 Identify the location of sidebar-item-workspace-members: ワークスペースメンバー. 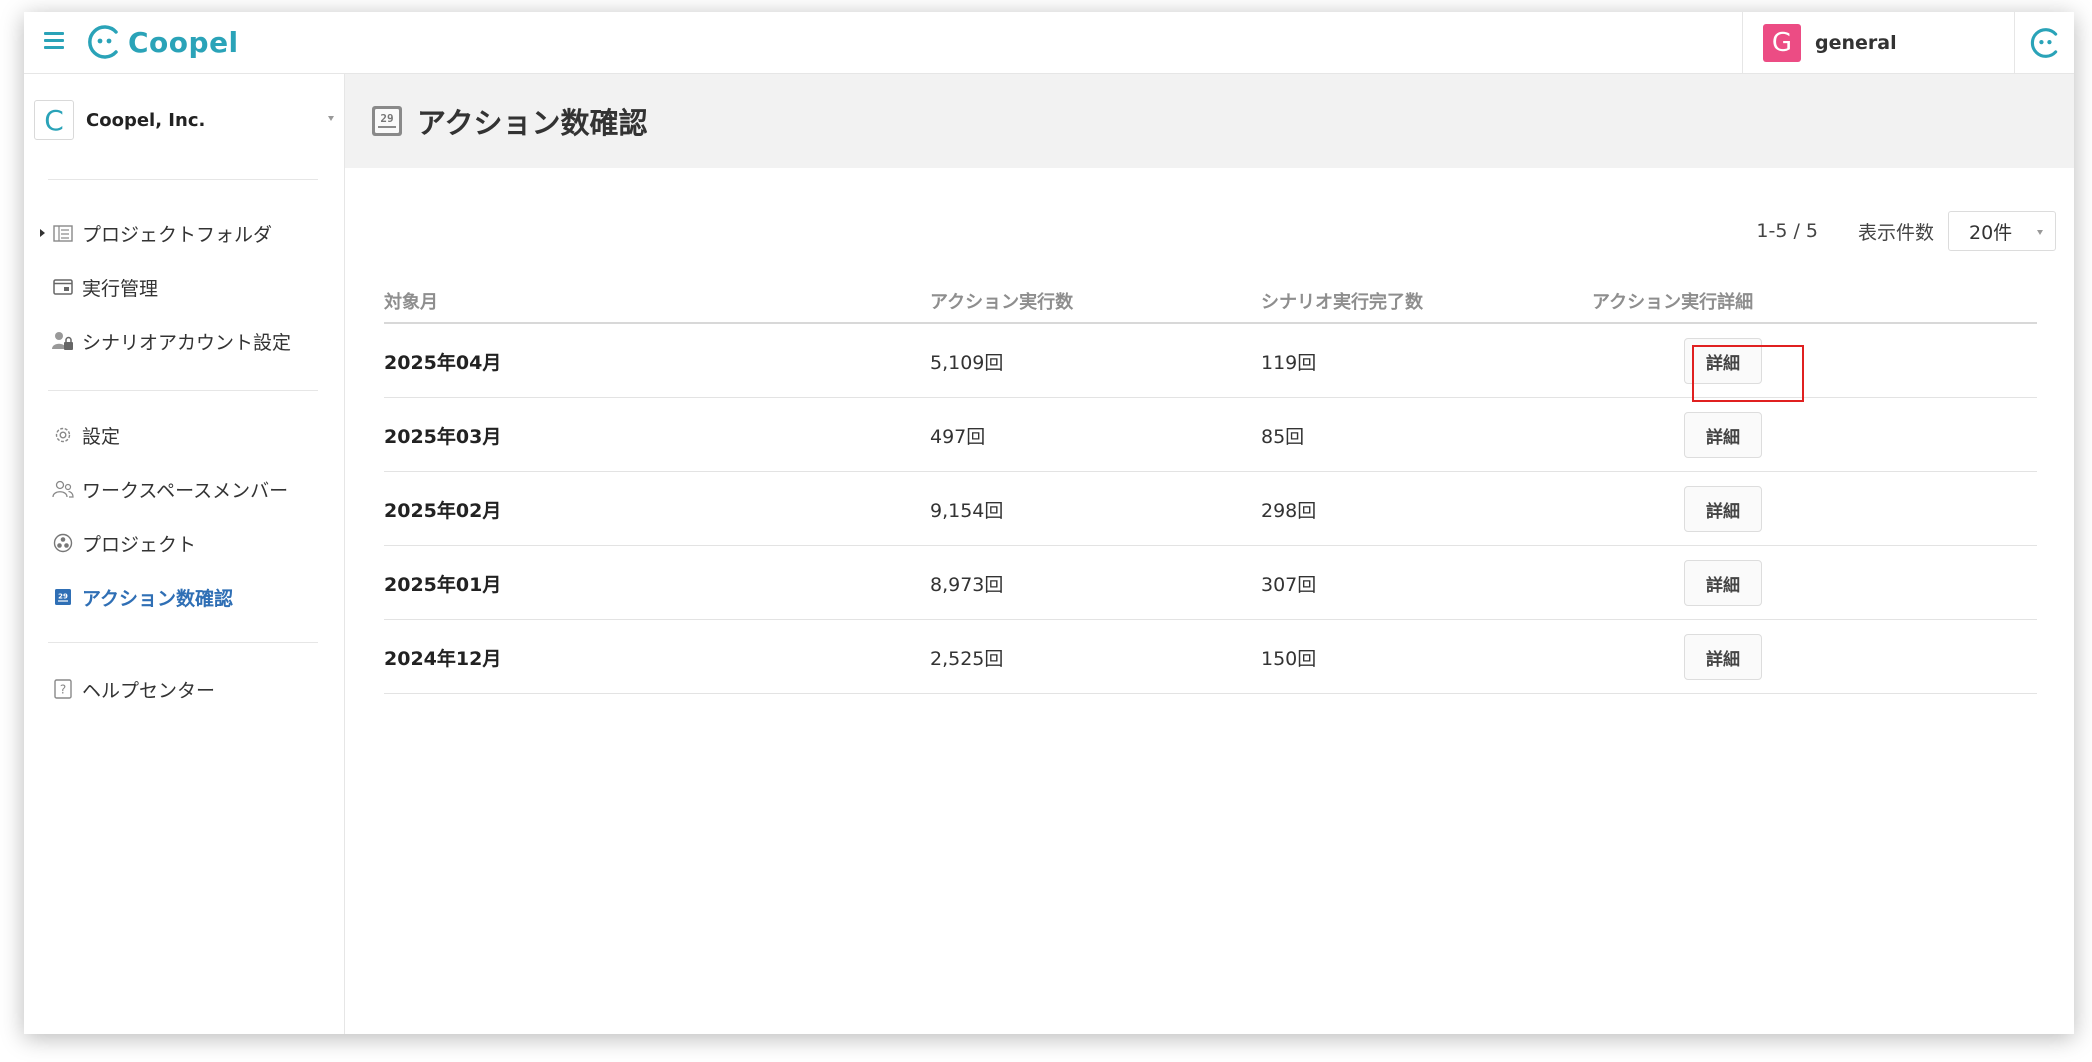
(192, 489).